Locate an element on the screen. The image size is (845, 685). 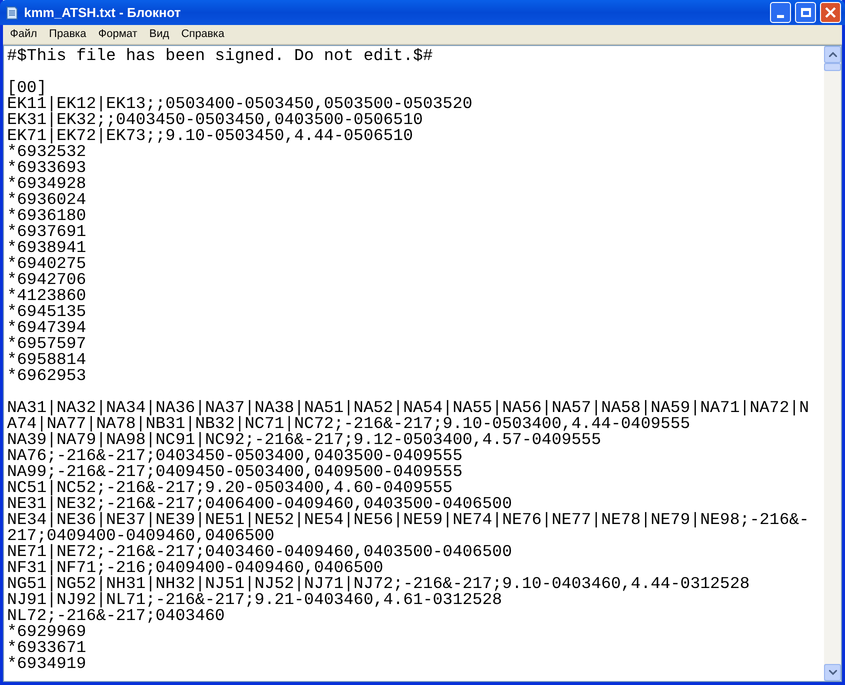
text-line: NA99;-216&-217;0409450-0503400,0409500-0409555 is located at coordinates (234, 472).